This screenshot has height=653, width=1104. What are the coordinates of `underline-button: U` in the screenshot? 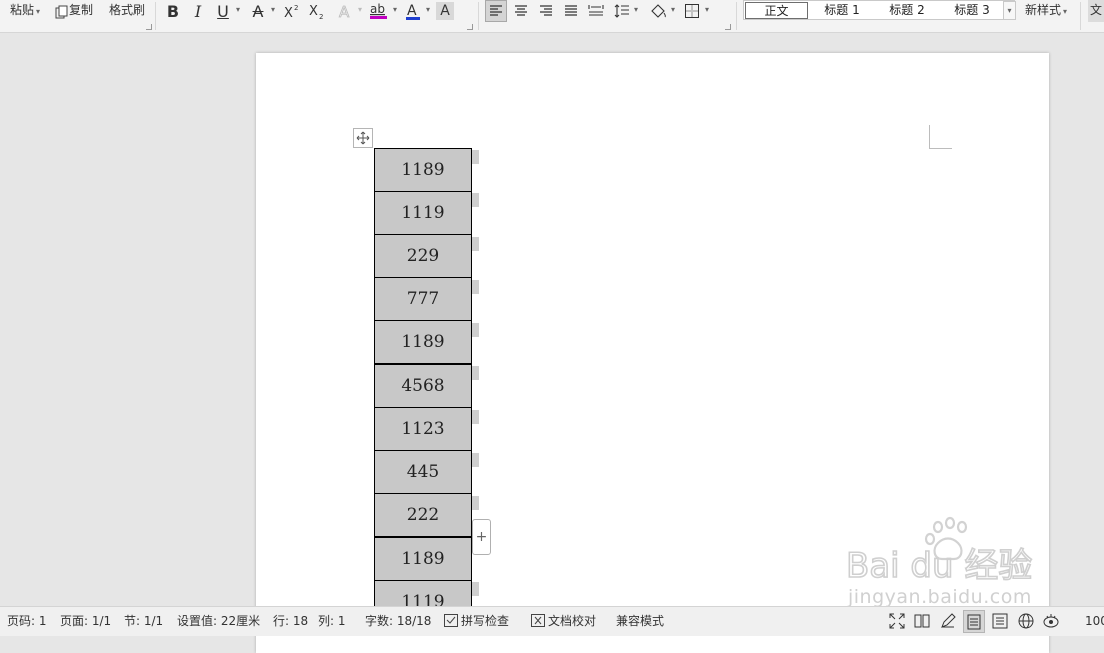 It's located at (223, 11).